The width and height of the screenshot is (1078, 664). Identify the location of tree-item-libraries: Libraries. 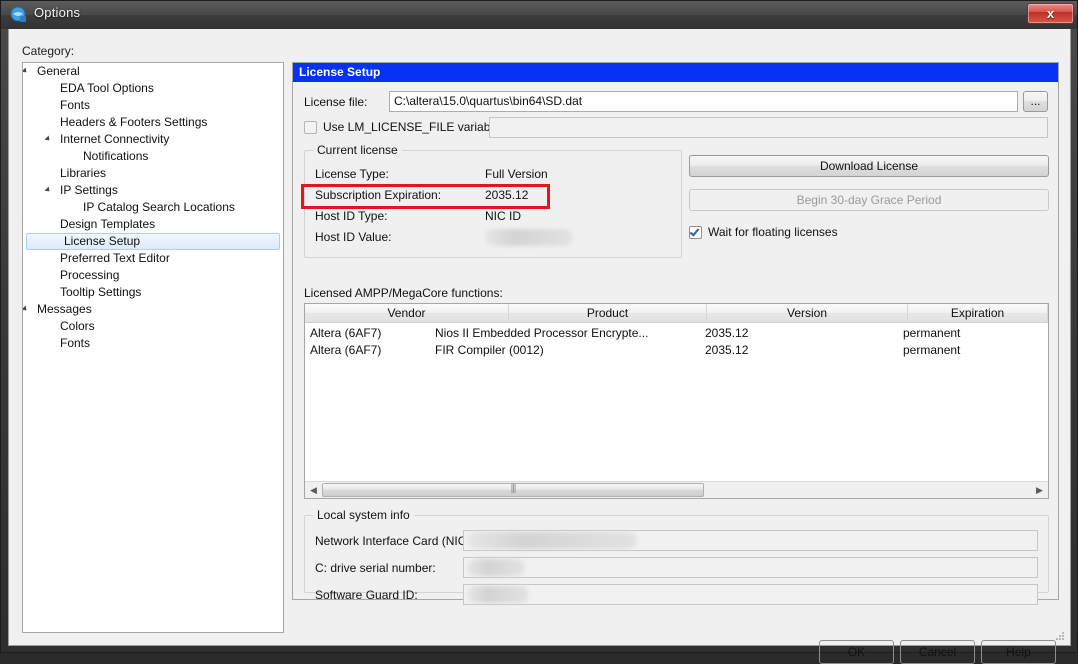
(153, 173).